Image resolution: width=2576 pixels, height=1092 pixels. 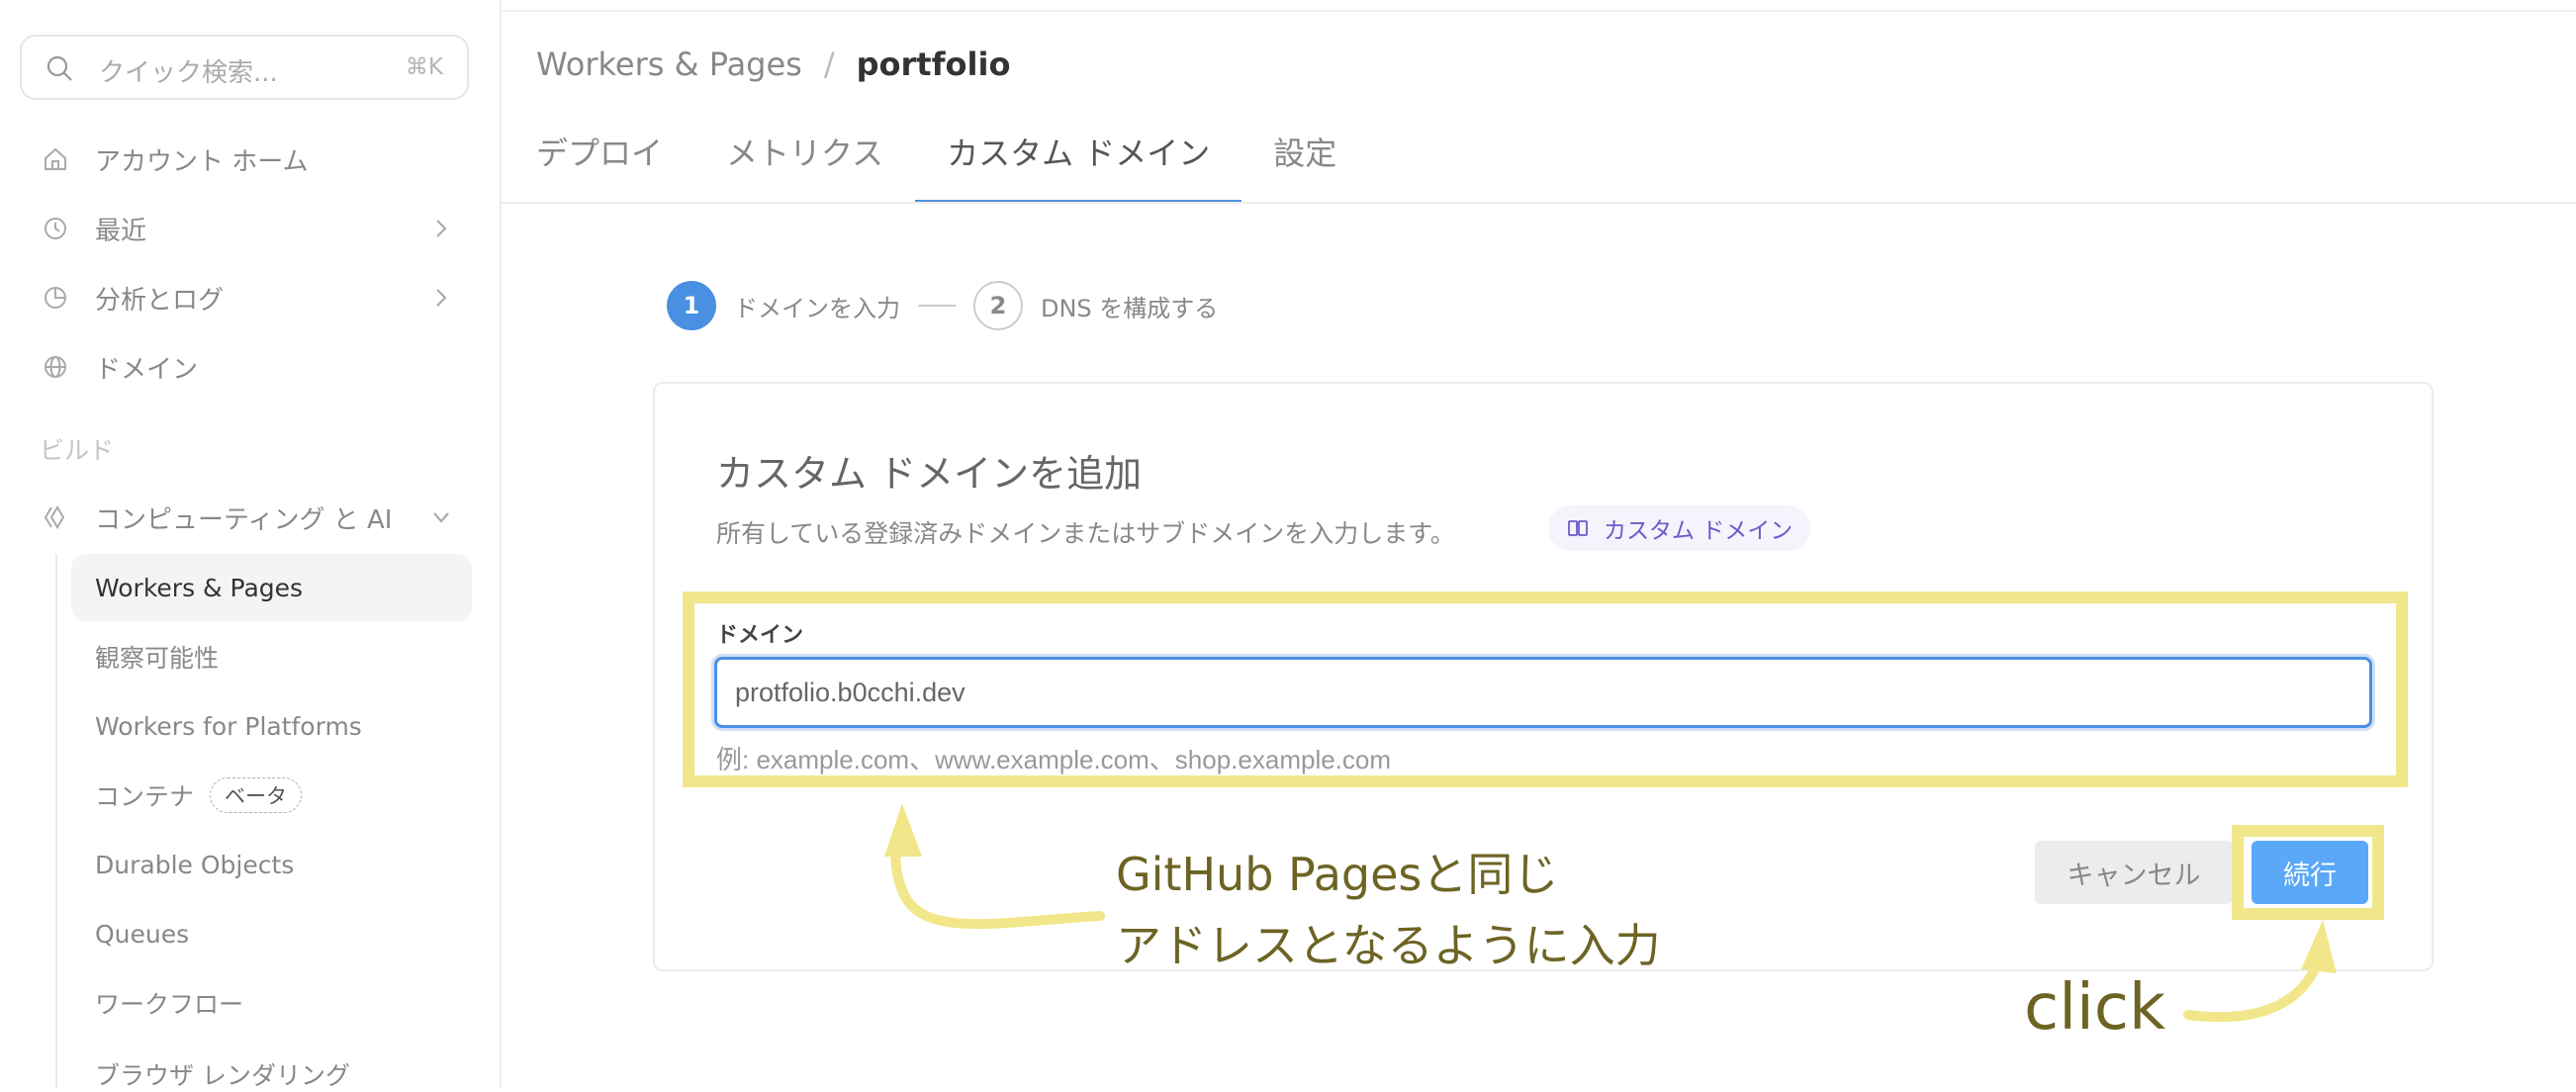 I want to click on history-icon, so click(x=55, y=228).